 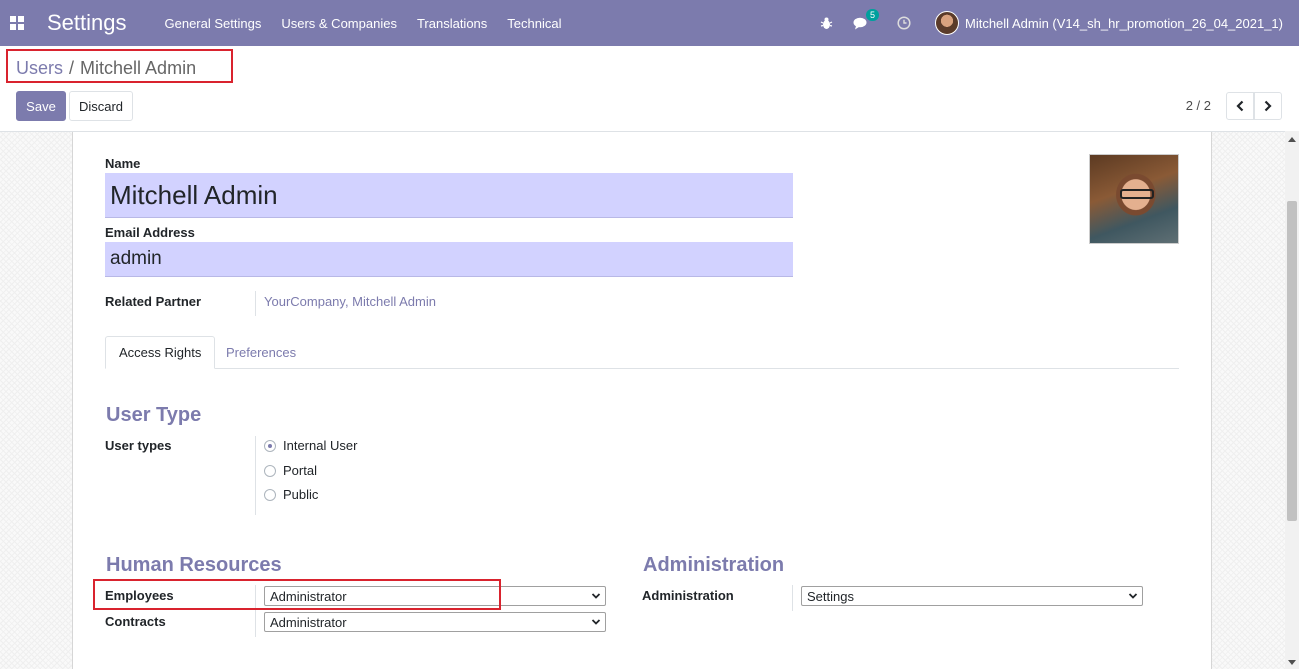 What do you see at coordinates (150, 232) in the screenshot?
I see `email-label: Email Address` at bounding box center [150, 232].